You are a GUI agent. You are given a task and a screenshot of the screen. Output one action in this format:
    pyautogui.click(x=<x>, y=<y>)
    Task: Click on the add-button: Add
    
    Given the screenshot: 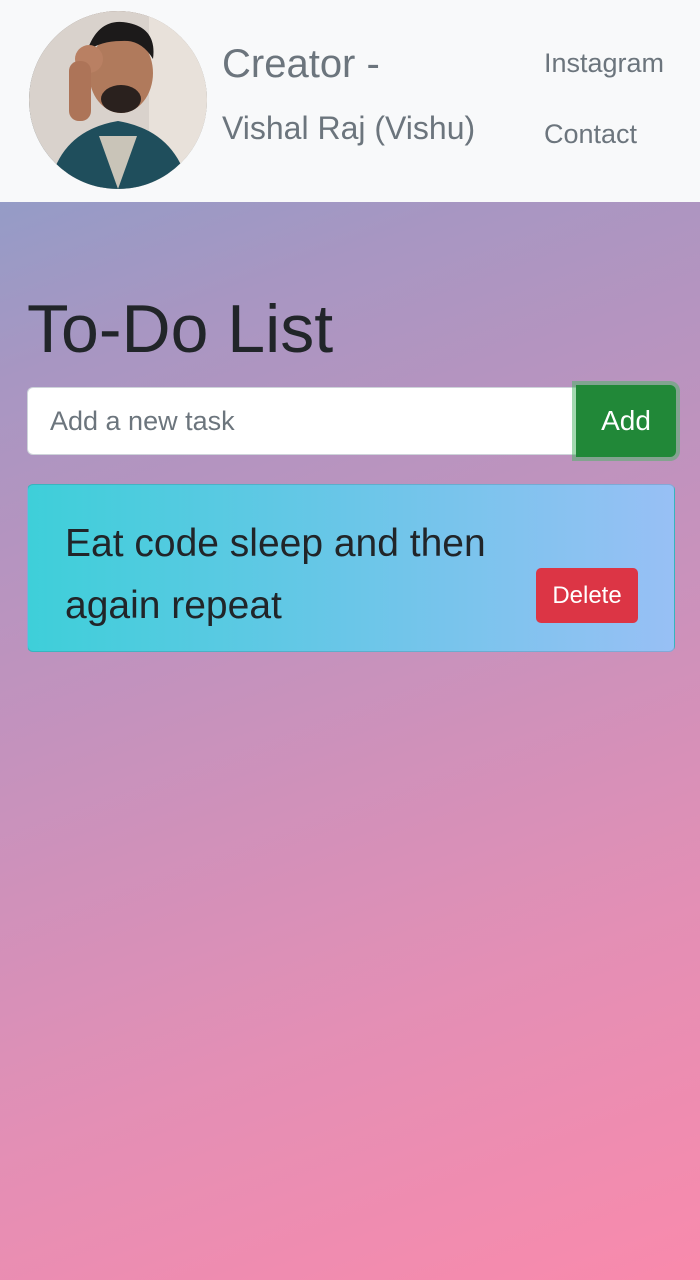 What is the action you would take?
    pyautogui.click(x=626, y=421)
    